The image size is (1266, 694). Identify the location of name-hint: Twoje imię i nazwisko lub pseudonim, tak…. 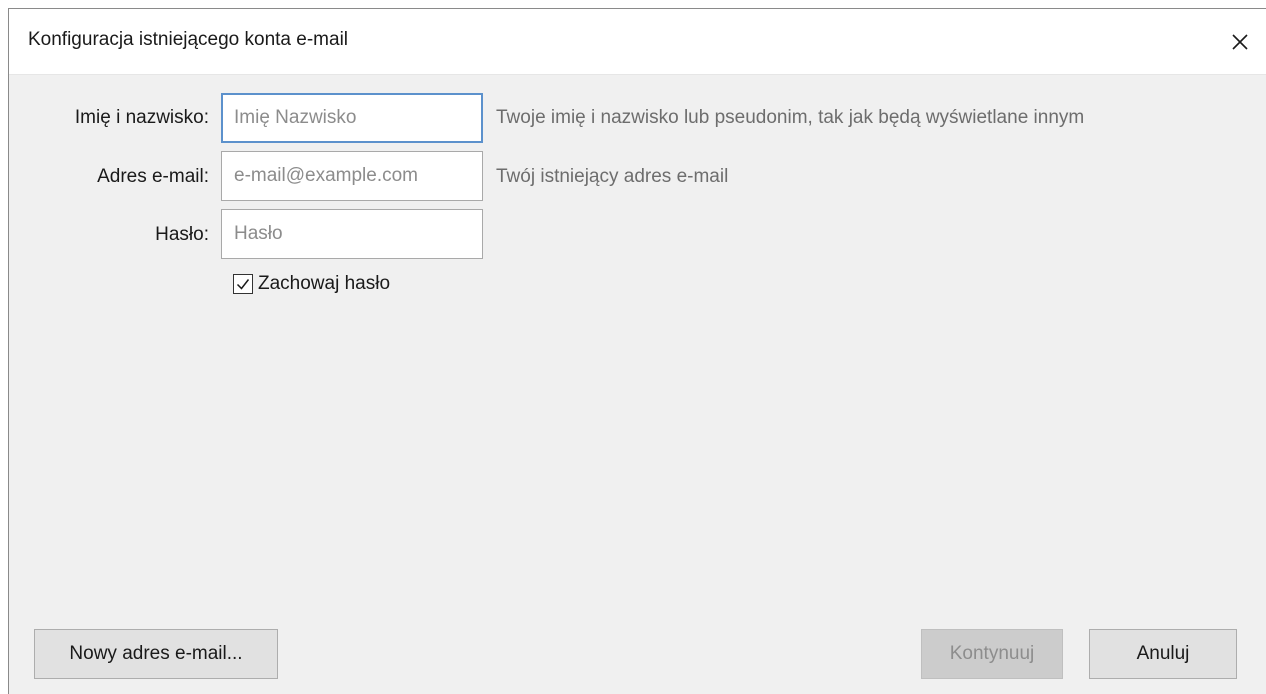
(790, 117).